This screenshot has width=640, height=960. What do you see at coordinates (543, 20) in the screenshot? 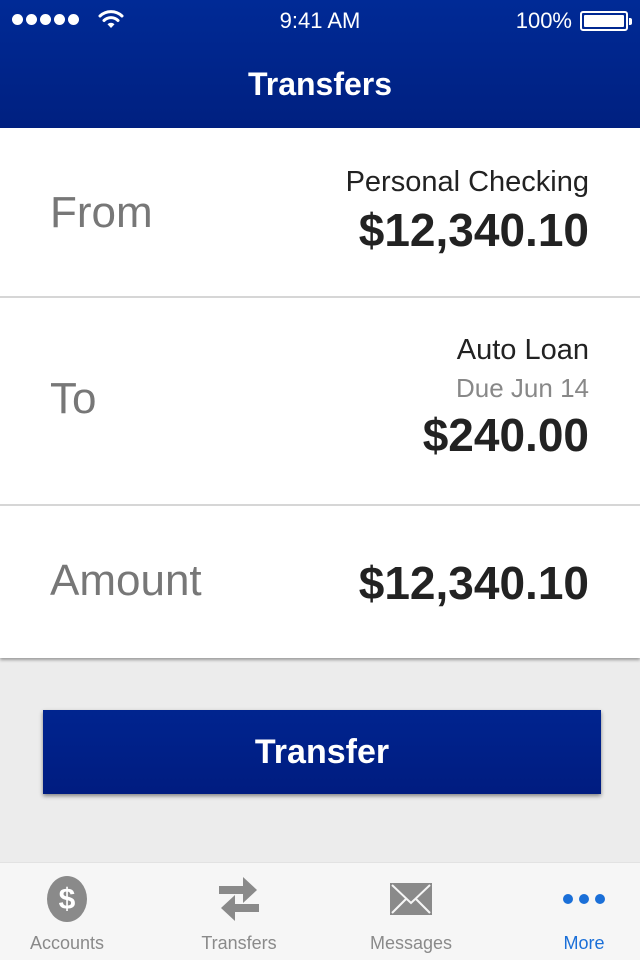
I see `battery-percentage: 100%` at bounding box center [543, 20].